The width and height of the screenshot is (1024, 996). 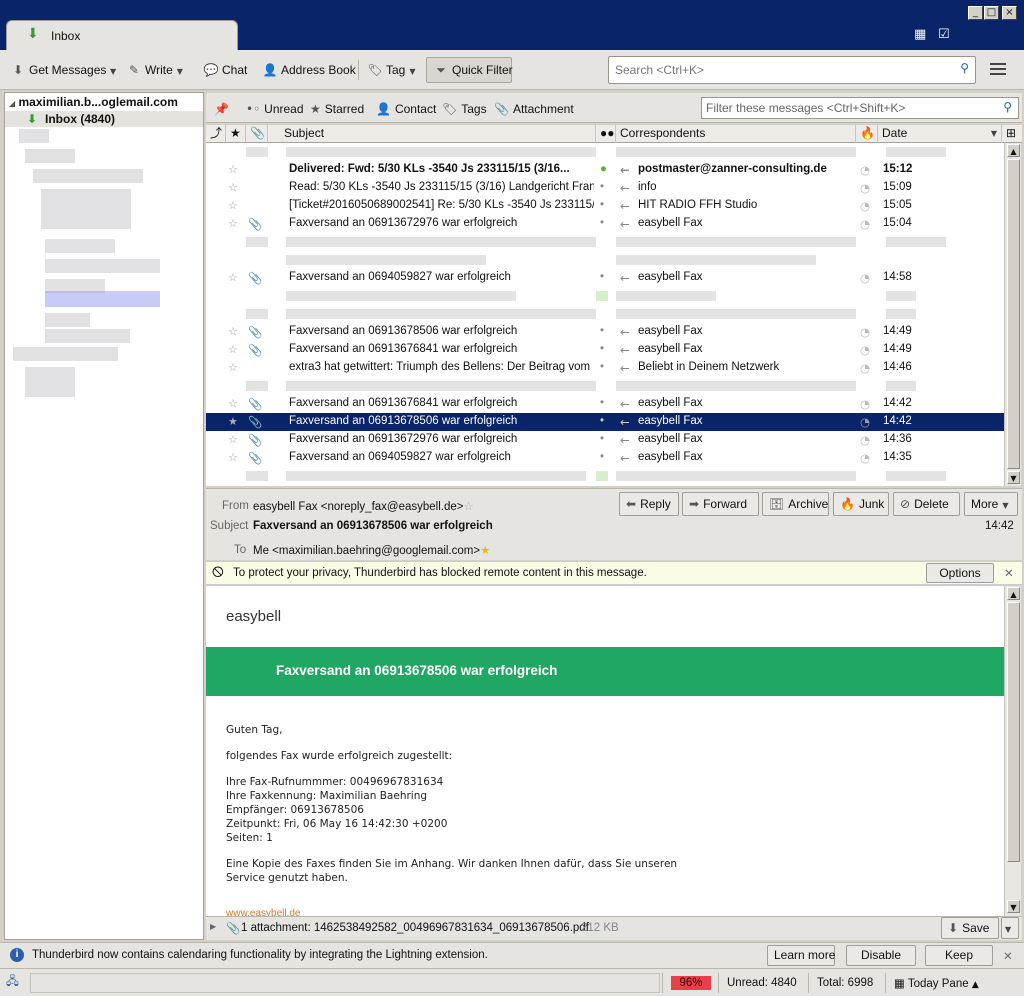 I want to click on star-icon: ★, so click(x=233, y=421).